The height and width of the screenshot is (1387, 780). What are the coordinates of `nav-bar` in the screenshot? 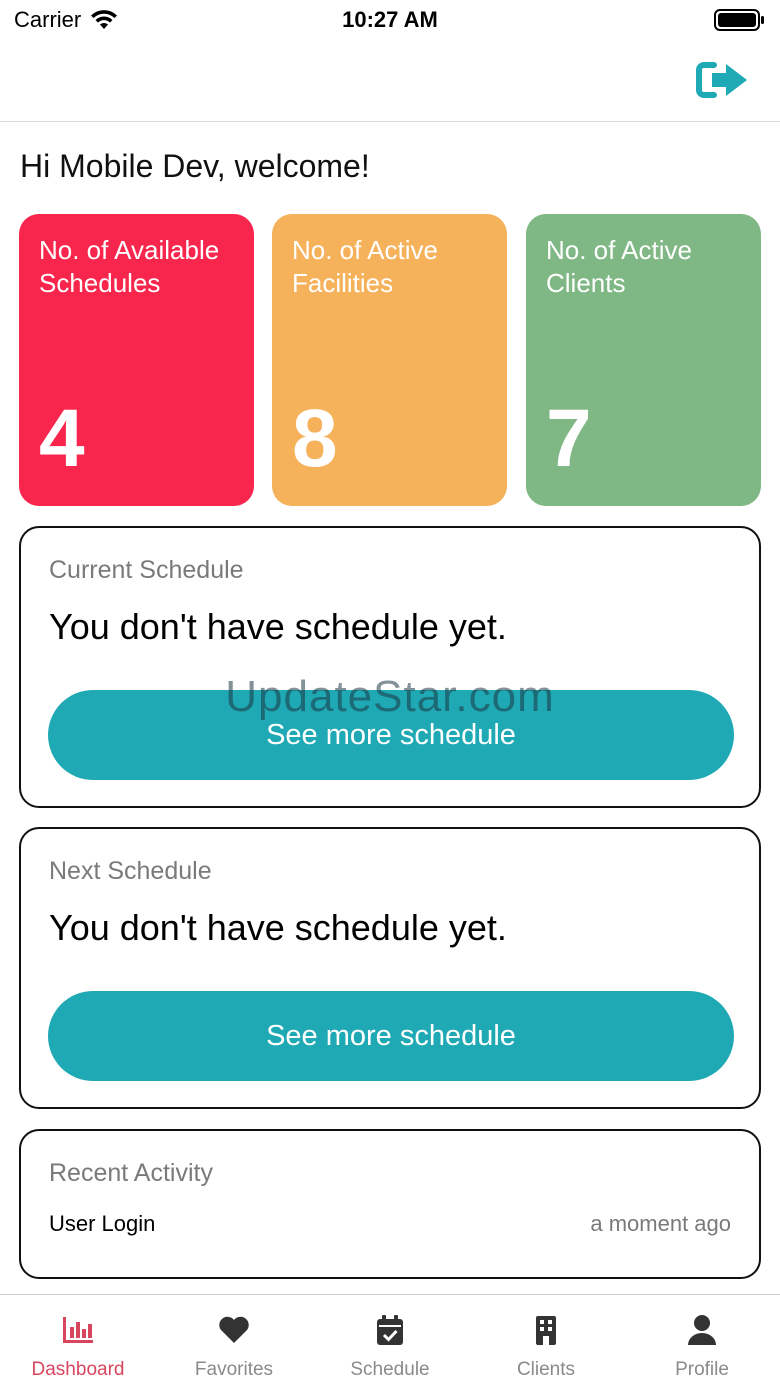 It's located at (390, 83).